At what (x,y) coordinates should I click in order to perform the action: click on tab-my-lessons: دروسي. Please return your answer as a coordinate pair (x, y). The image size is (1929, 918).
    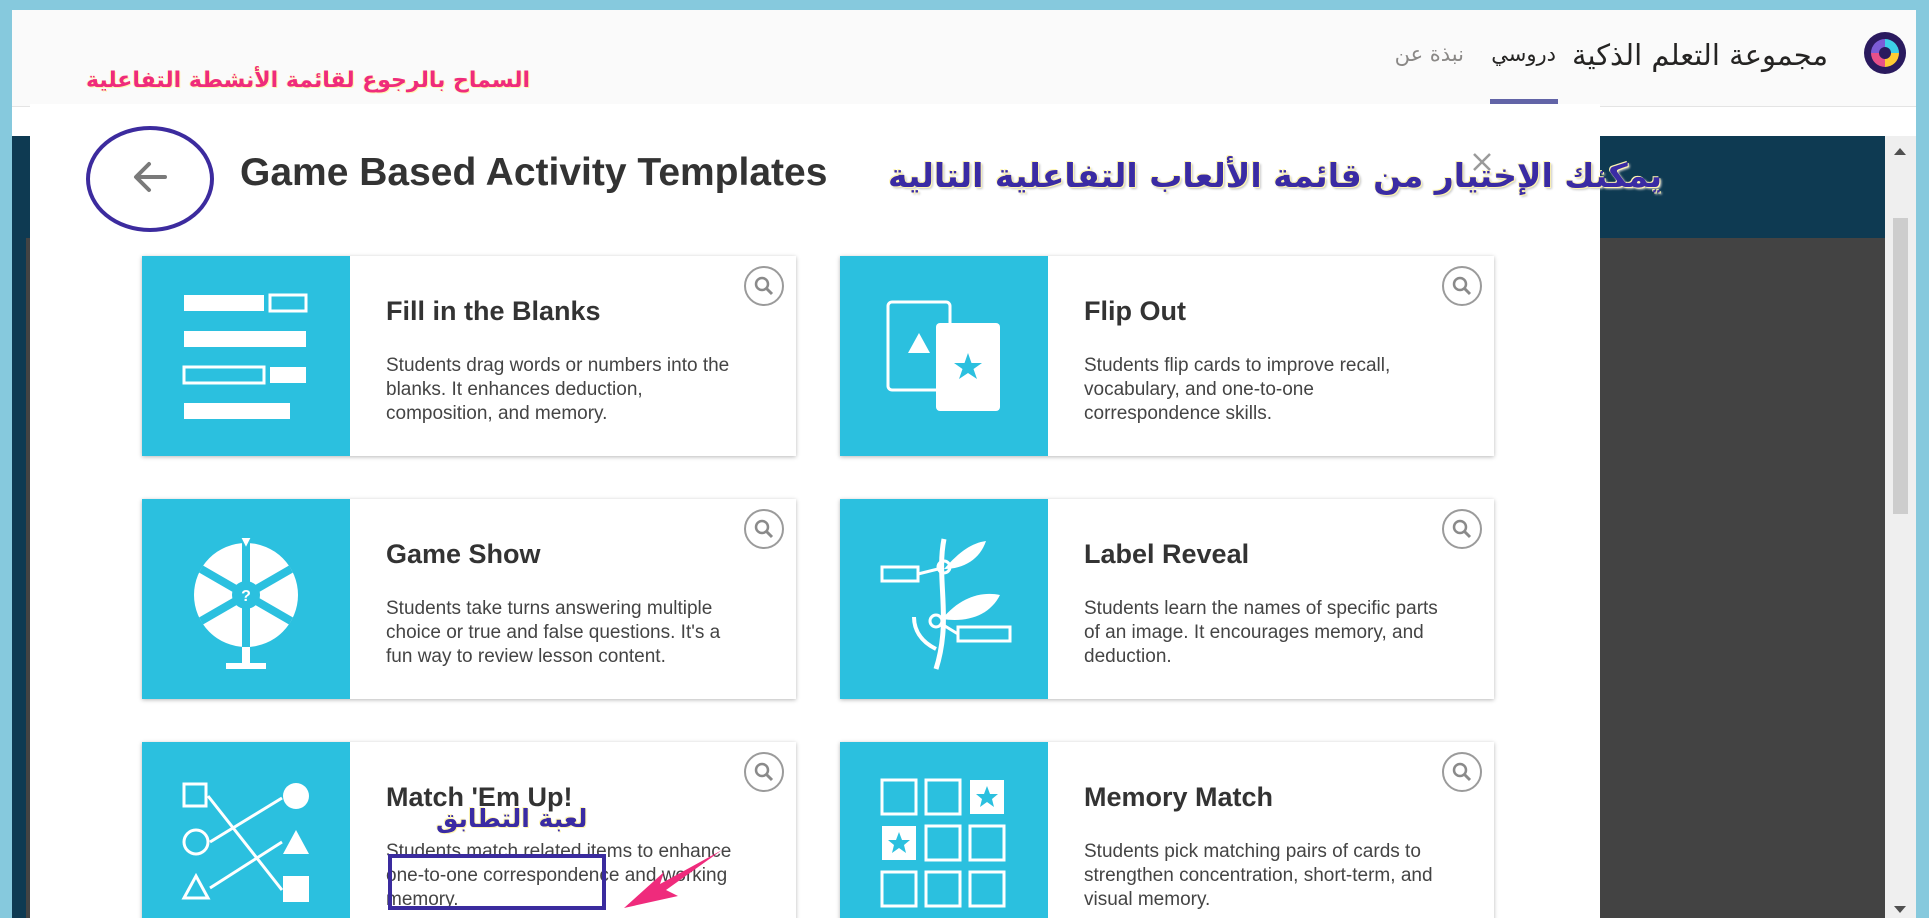
    Looking at the image, I should click on (1523, 54).